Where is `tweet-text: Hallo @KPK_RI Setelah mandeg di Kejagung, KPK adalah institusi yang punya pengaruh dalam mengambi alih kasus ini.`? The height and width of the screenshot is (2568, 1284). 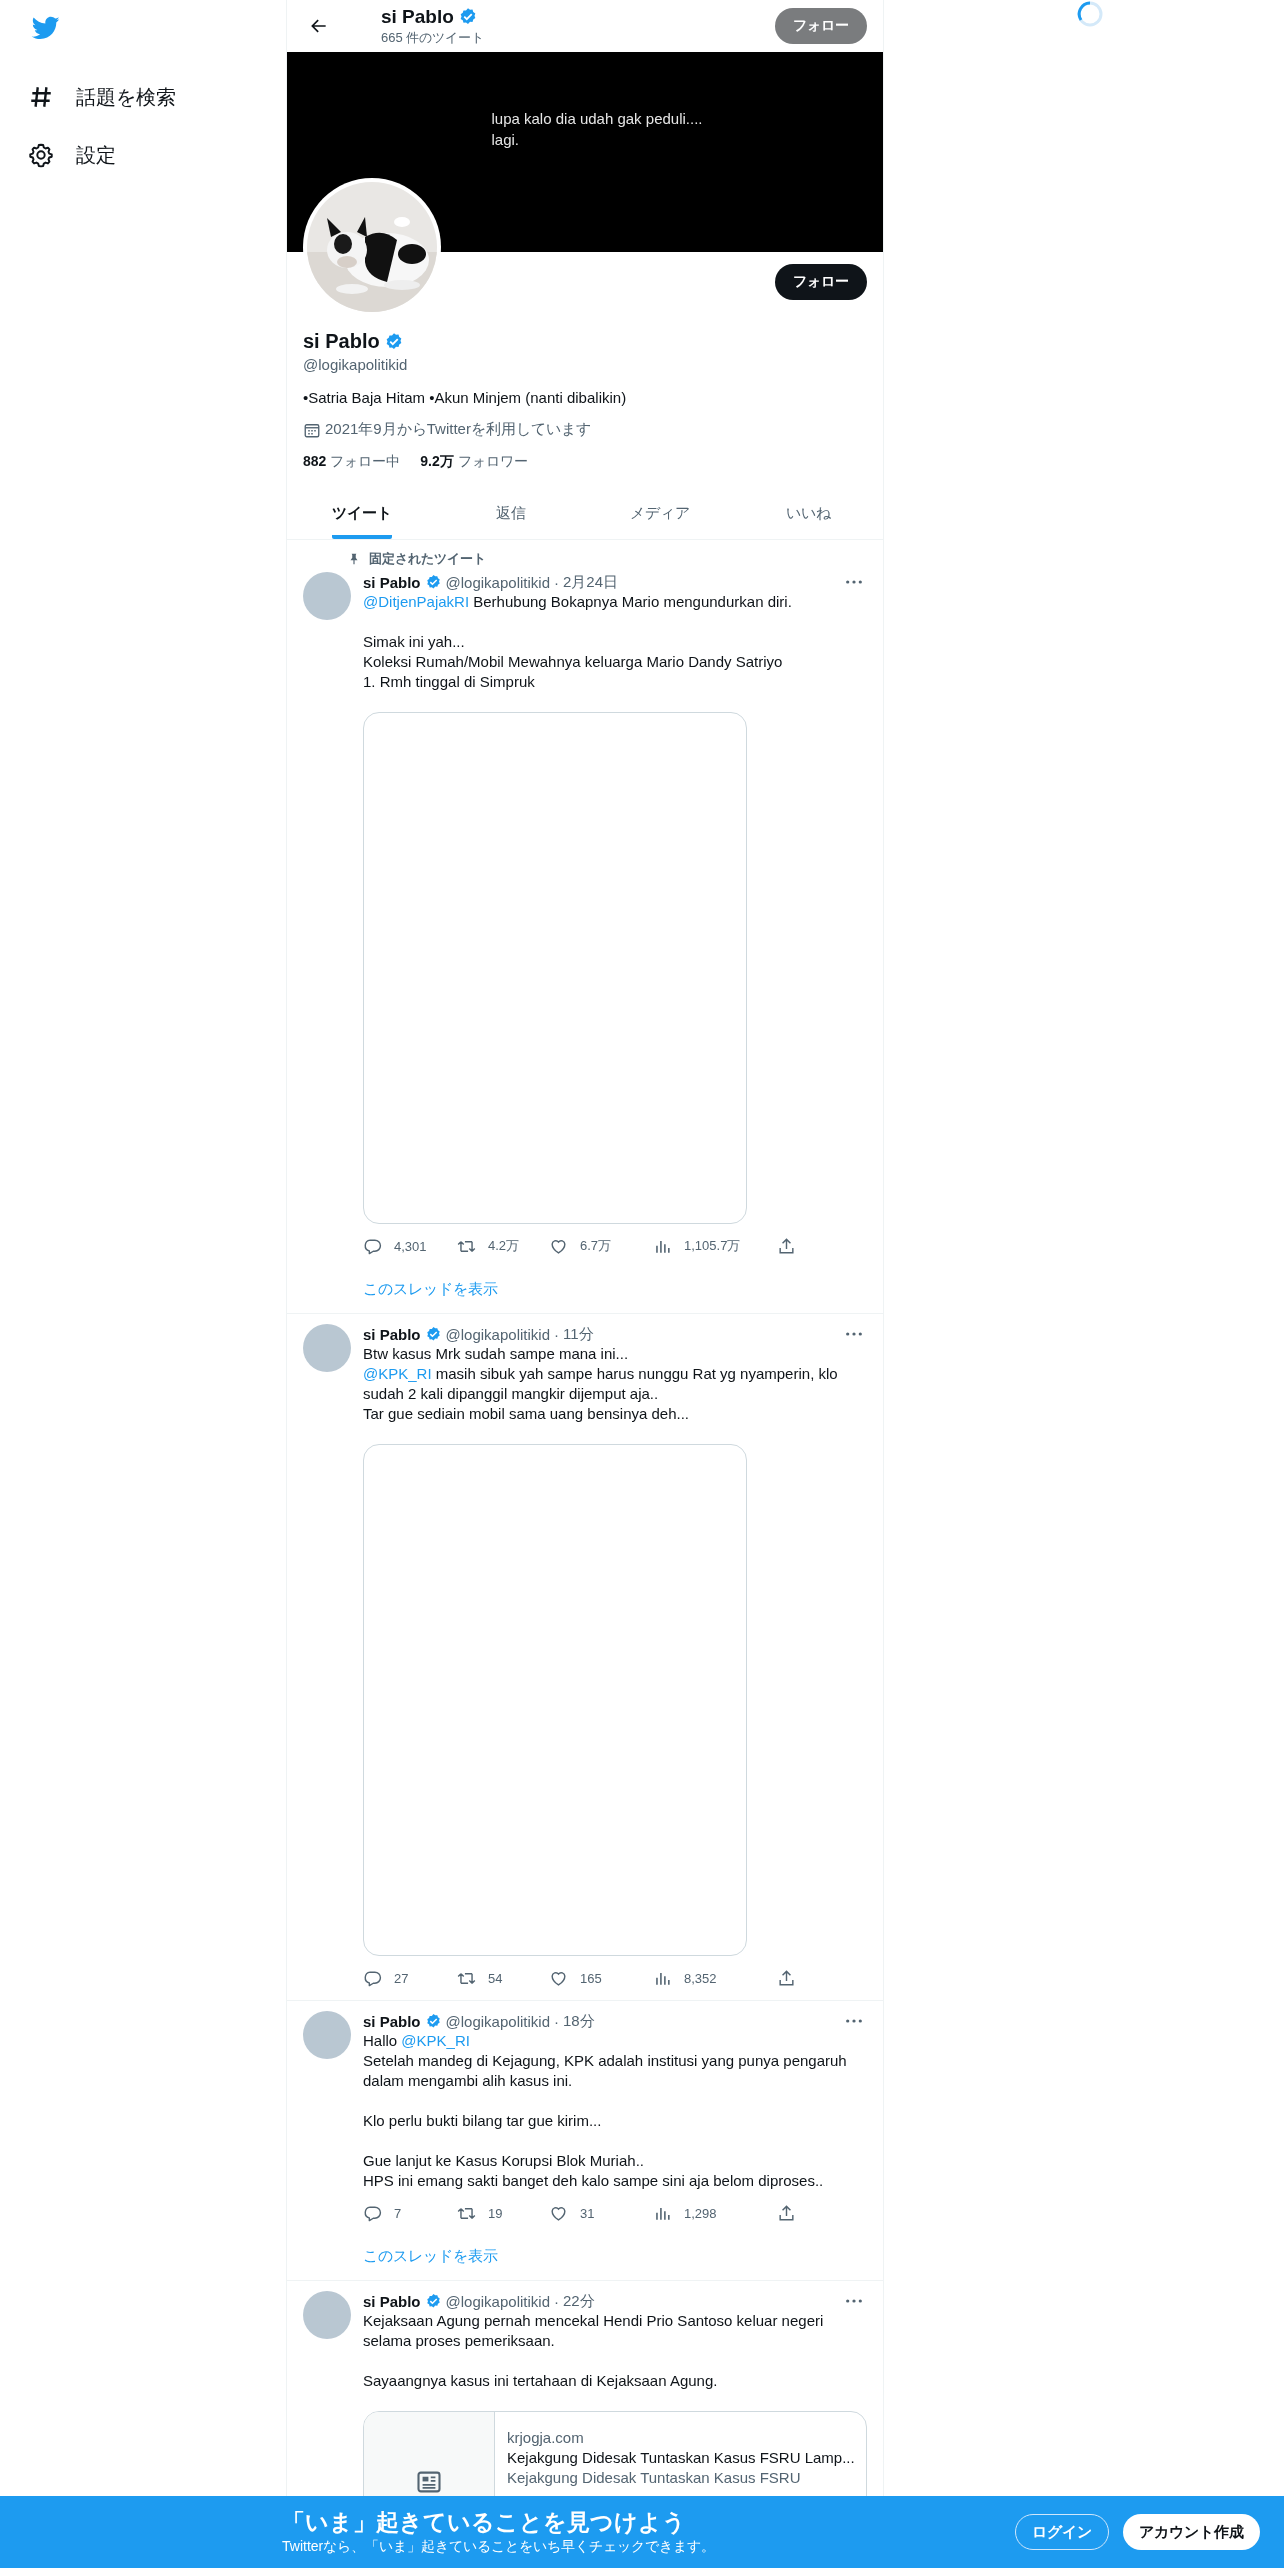
tweet-text: Hallo @KPK_RI Setelah mandeg di Kejagung, KPK adalah institusi yang punya pengaruh dalam mengambi alih kasus ini. is located at coordinates (605, 2061).